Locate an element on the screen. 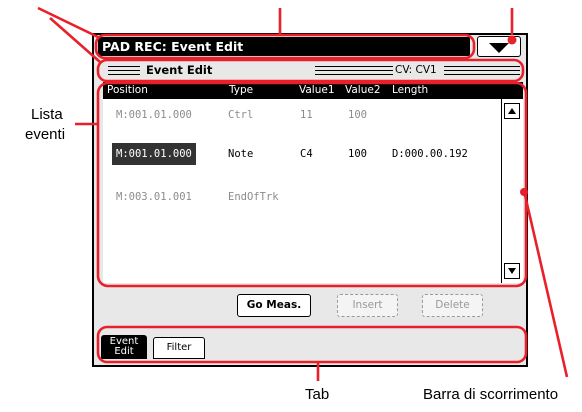  scroll-up-icon is located at coordinates (512, 111).